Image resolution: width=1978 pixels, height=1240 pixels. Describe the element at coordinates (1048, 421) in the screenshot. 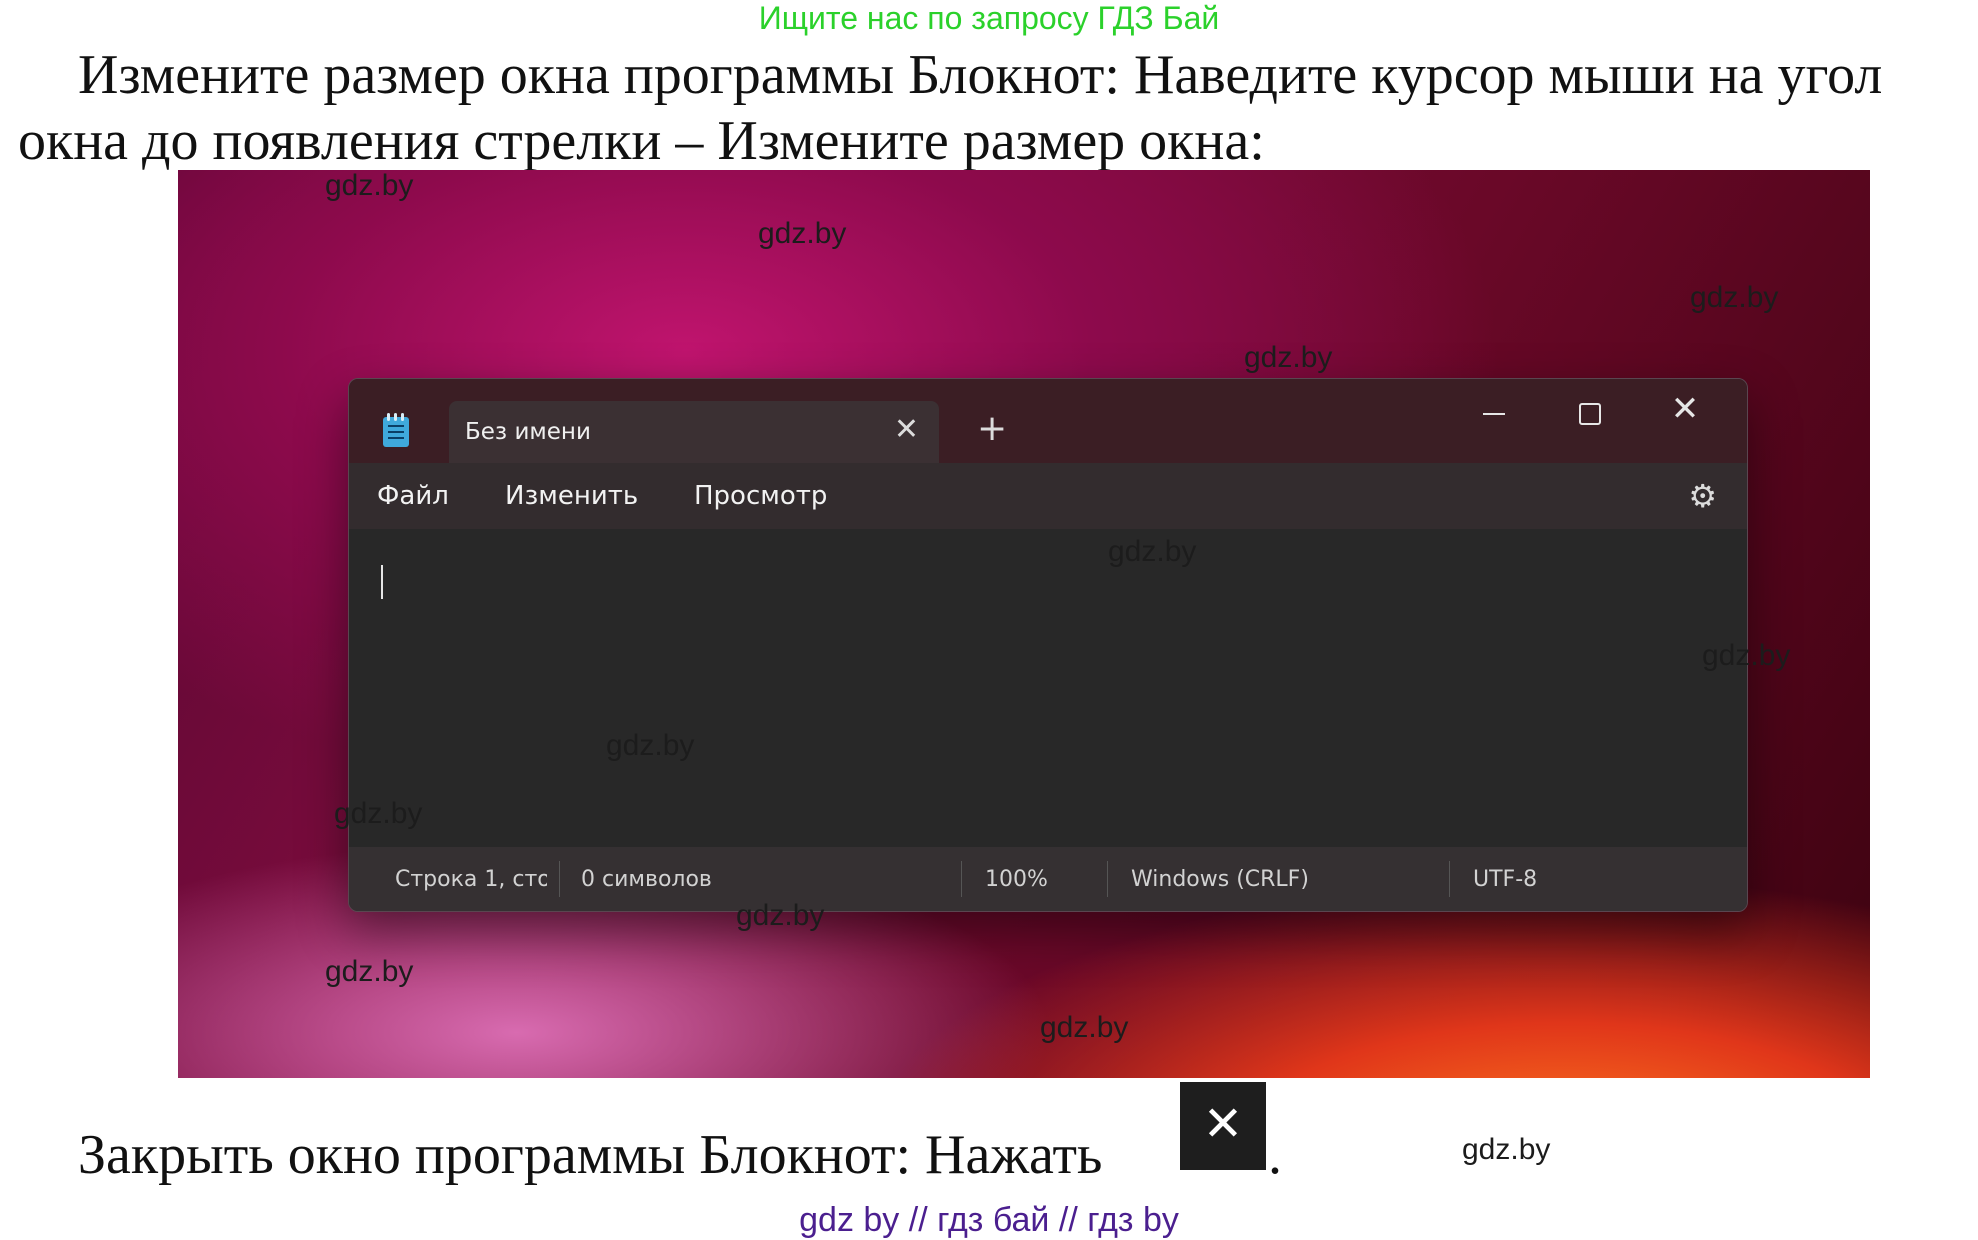

I see `title-bar: Без имени ✕ + ✕` at that location.